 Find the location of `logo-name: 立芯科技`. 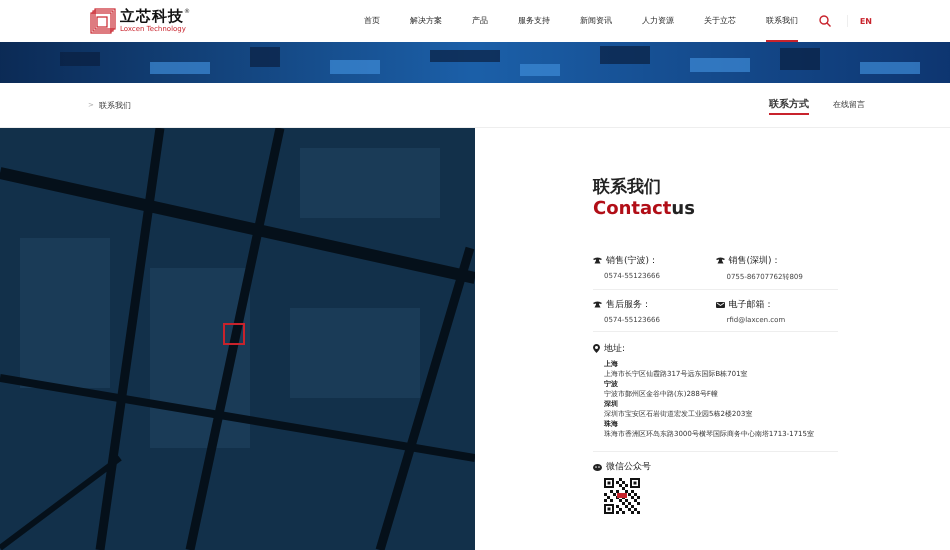

logo-name: 立芯科技 is located at coordinates (152, 16).